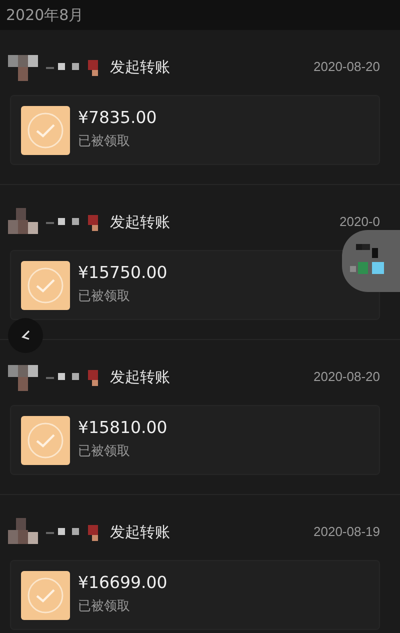 The image size is (400, 633). I want to click on transfer-amount: ¥15810.00, so click(123, 428).